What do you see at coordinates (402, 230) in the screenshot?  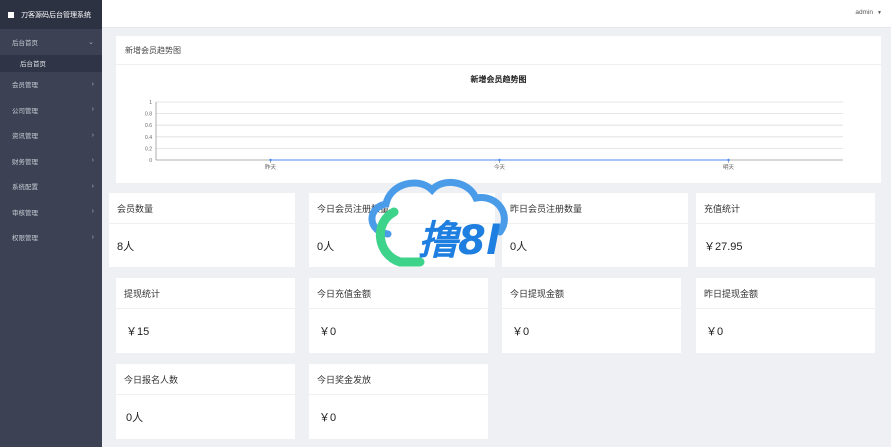 I see `stat-card: 今日会员注册数量 0人` at bounding box center [402, 230].